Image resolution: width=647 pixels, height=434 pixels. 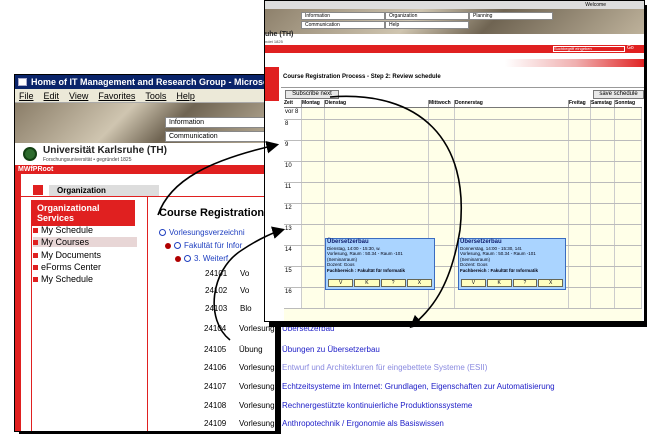 What do you see at coordinates (218, 178) in the screenshot?
I see `arrow-subscribe` at bounding box center [218, 178].